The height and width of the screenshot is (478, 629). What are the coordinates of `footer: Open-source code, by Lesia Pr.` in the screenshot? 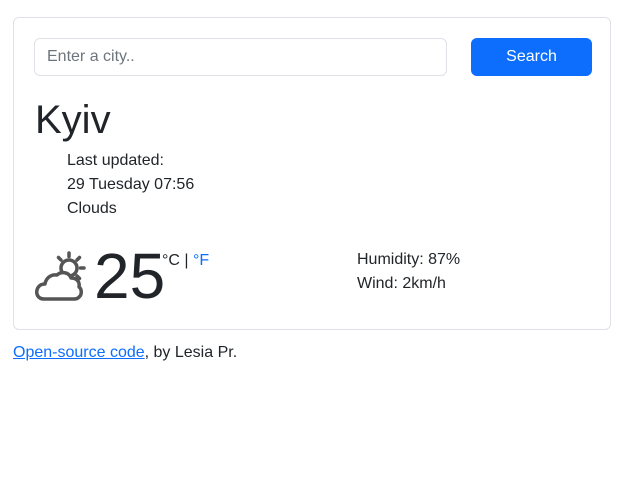 It's located at (125, 353).